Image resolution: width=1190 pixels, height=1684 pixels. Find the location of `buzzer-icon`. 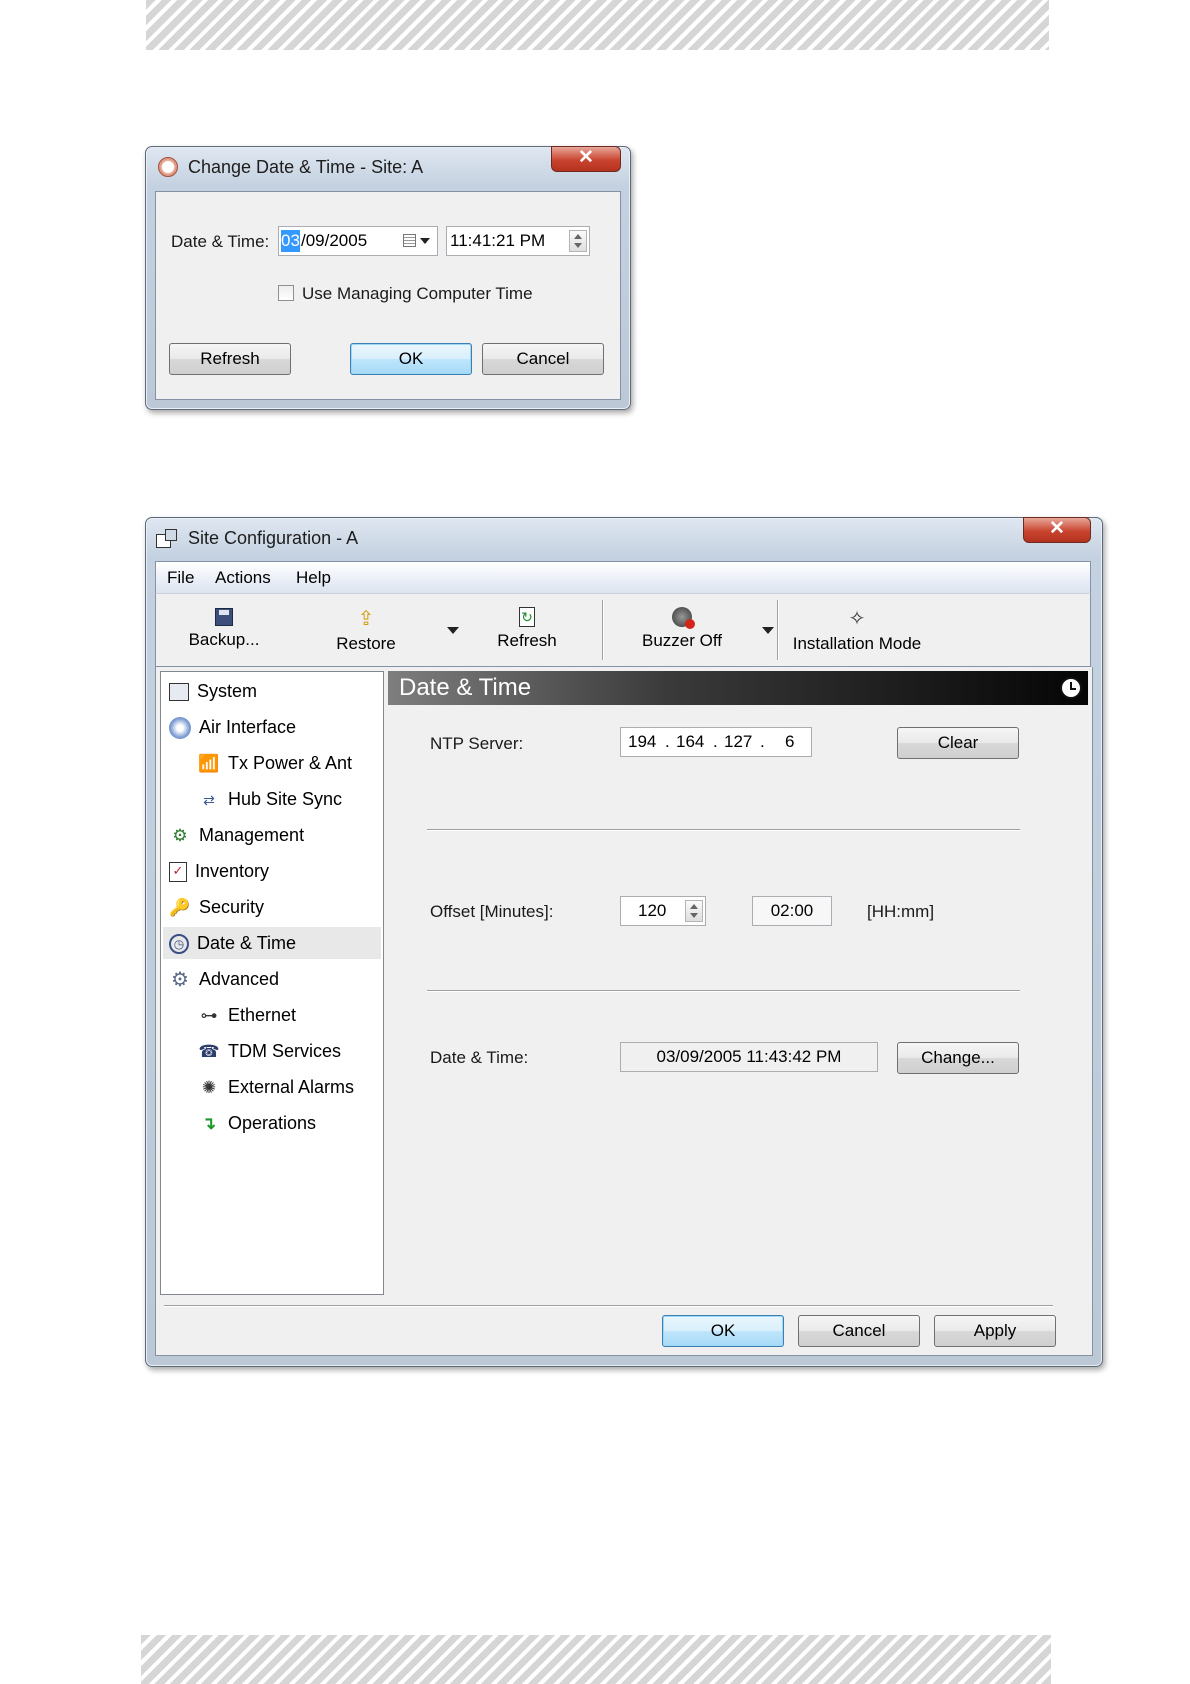

buzzer-icon is located at coordinates (683, 618).